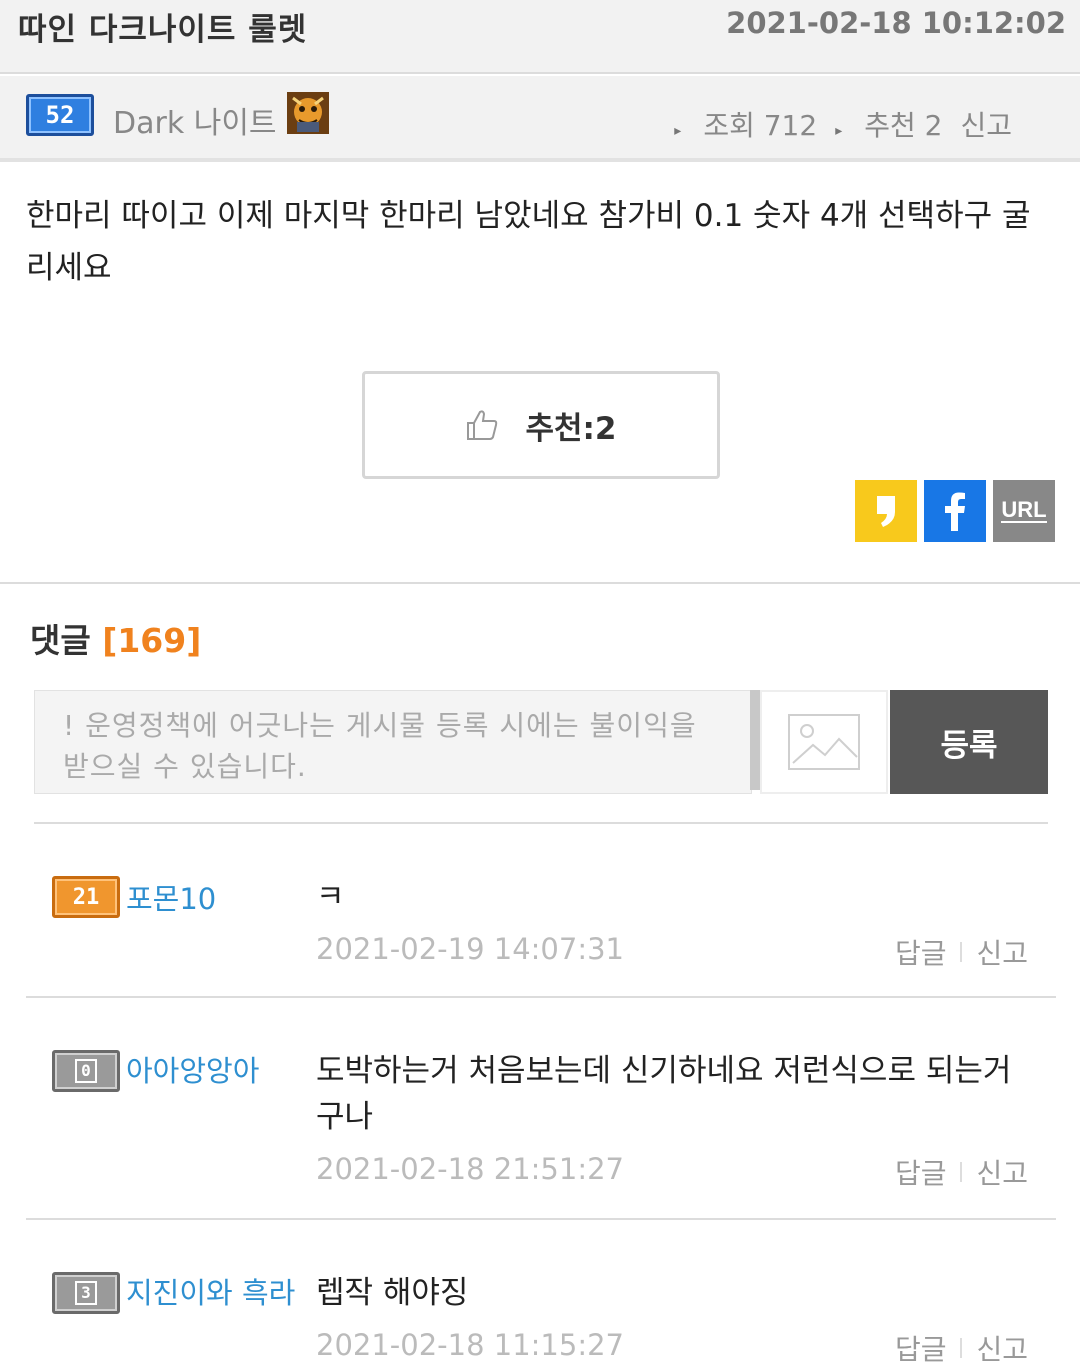  I want to click on comment-date: 2021-02-18 11:15:27, so click(470, 1345).